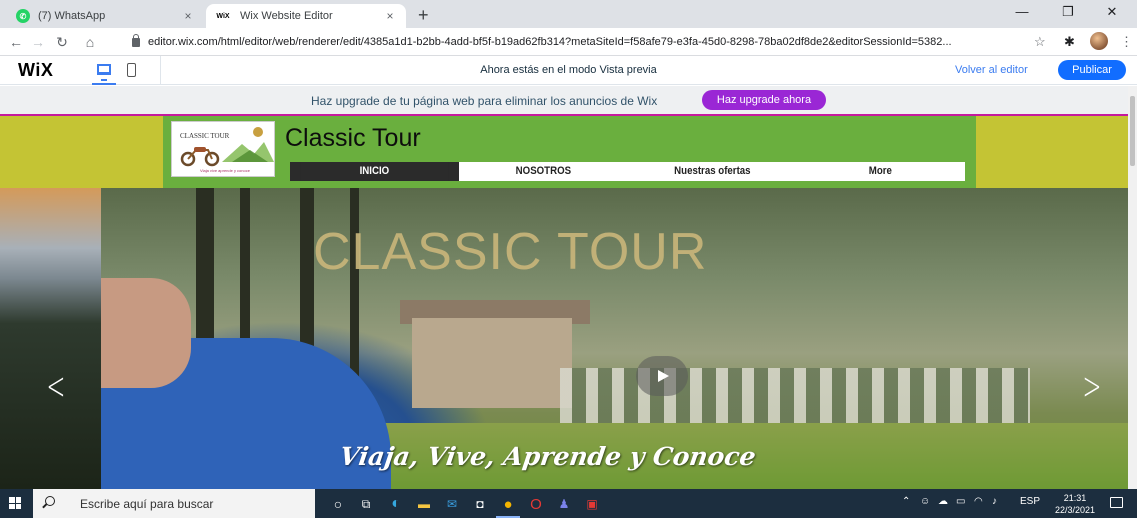 This screenshot has width=1137, height=518. I want to click on opera-icon: O, so click(536, 504).